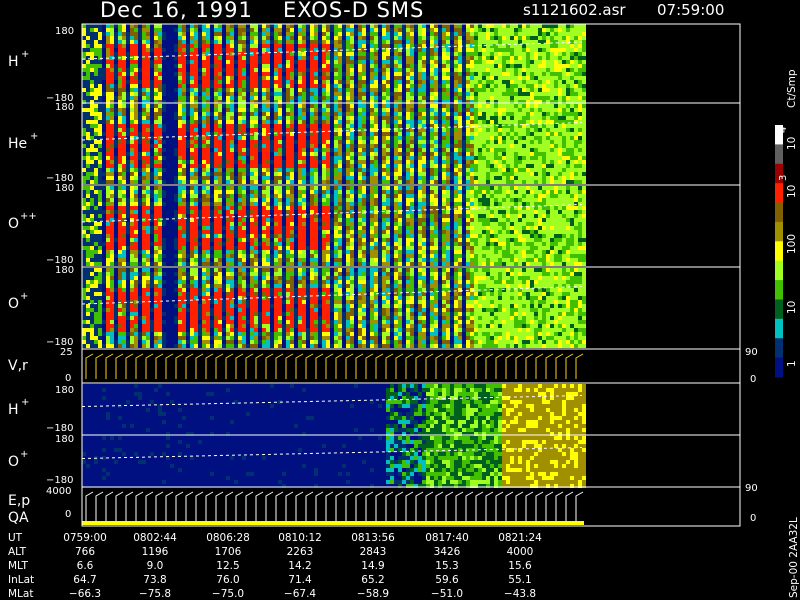 The height and width of the screenshot is (600, 800). Describe the element at coordinates (85, 566) in the screenshot. I see `footer-cell: 6.6` at that location.